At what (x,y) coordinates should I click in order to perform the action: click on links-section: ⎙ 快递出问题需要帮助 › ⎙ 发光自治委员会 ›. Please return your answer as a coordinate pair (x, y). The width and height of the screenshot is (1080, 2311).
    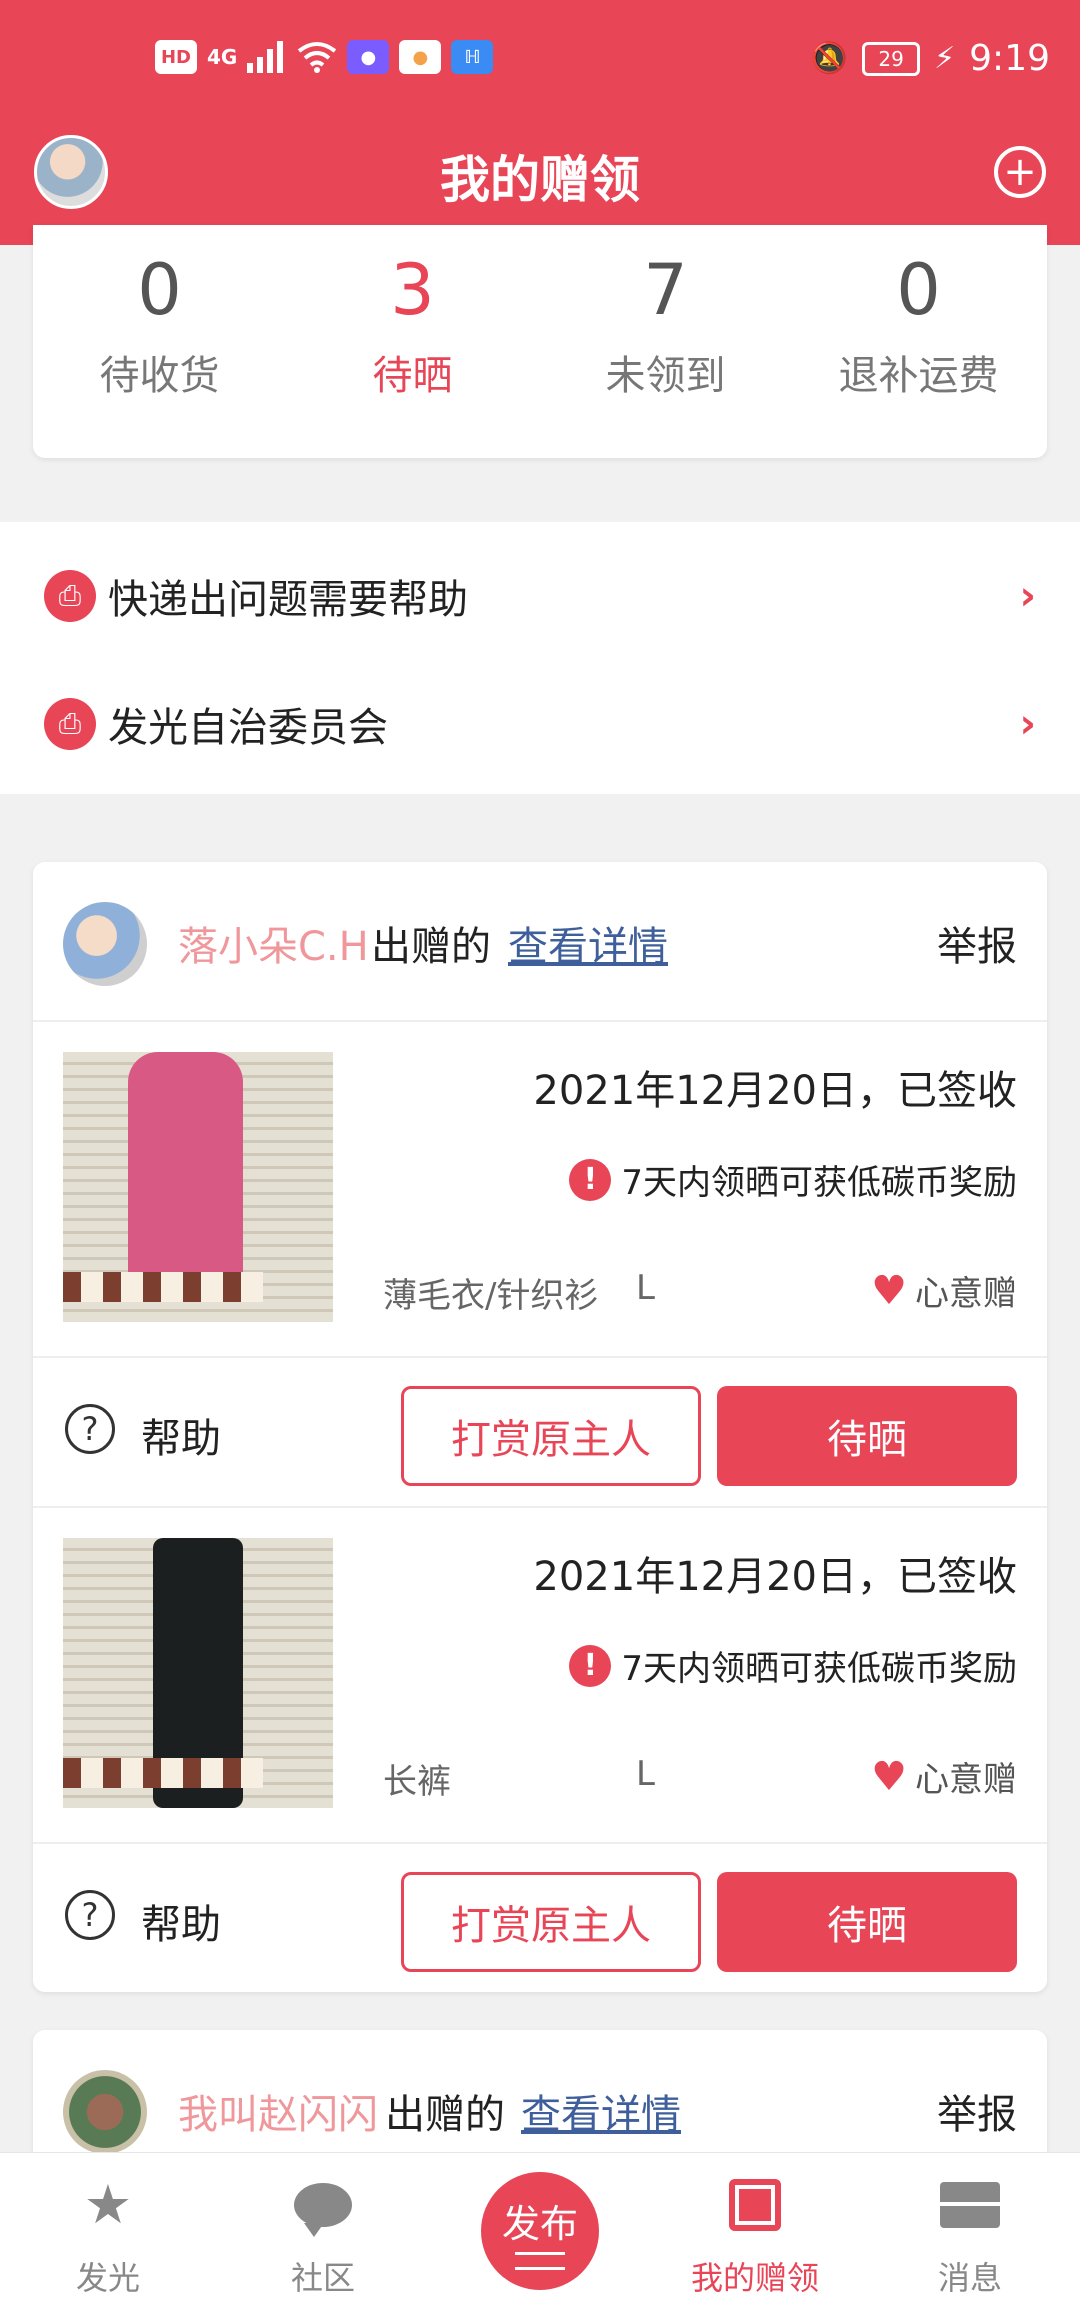
    Looking at the image, I should click on (540, 658).